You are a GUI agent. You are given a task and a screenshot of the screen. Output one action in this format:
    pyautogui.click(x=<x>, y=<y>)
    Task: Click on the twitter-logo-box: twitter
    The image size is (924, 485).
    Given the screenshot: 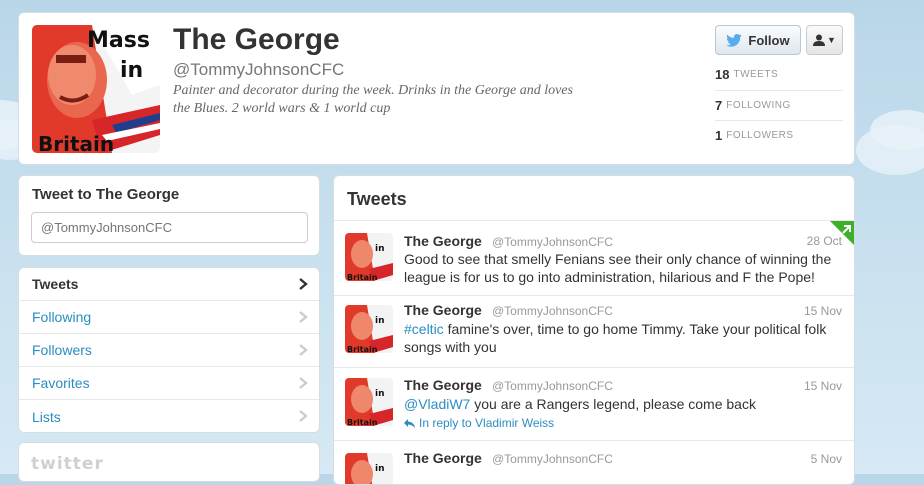 What is the action you would take?
    pyautogui.click(x=169, y=462)
    